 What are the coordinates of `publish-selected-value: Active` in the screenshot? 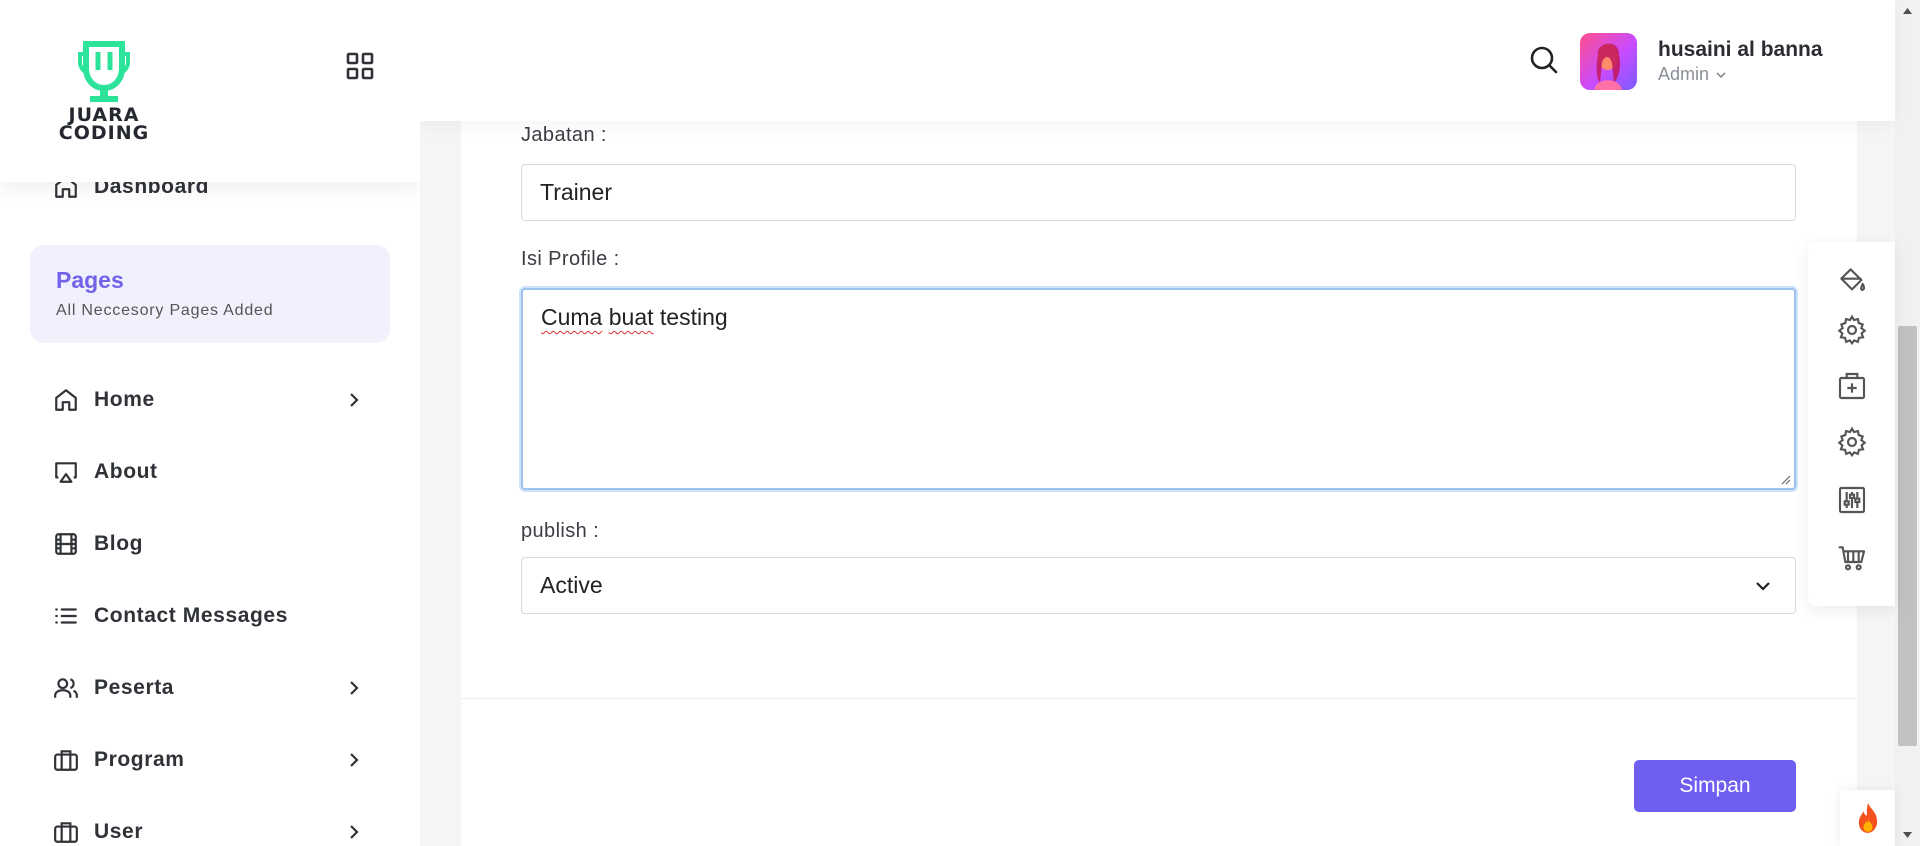 It's located at (571, 585).